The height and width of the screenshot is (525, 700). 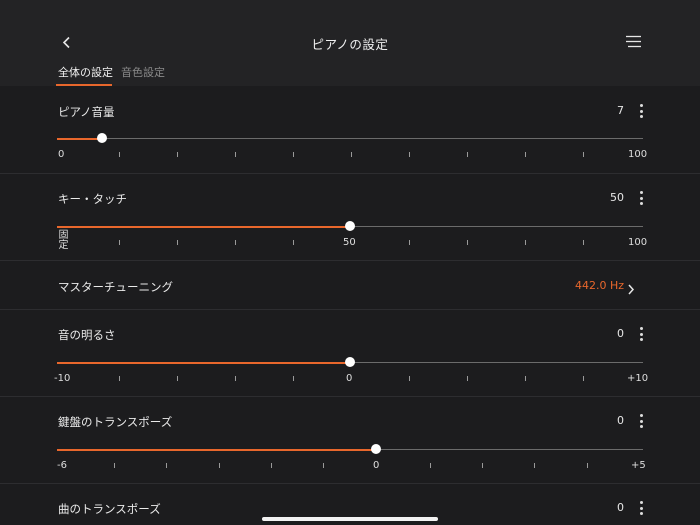 What do you see at coordinates (638, 154) in the screenshot?
I see `piano-volume-max-label: 100` at bounding box center [638, 154].